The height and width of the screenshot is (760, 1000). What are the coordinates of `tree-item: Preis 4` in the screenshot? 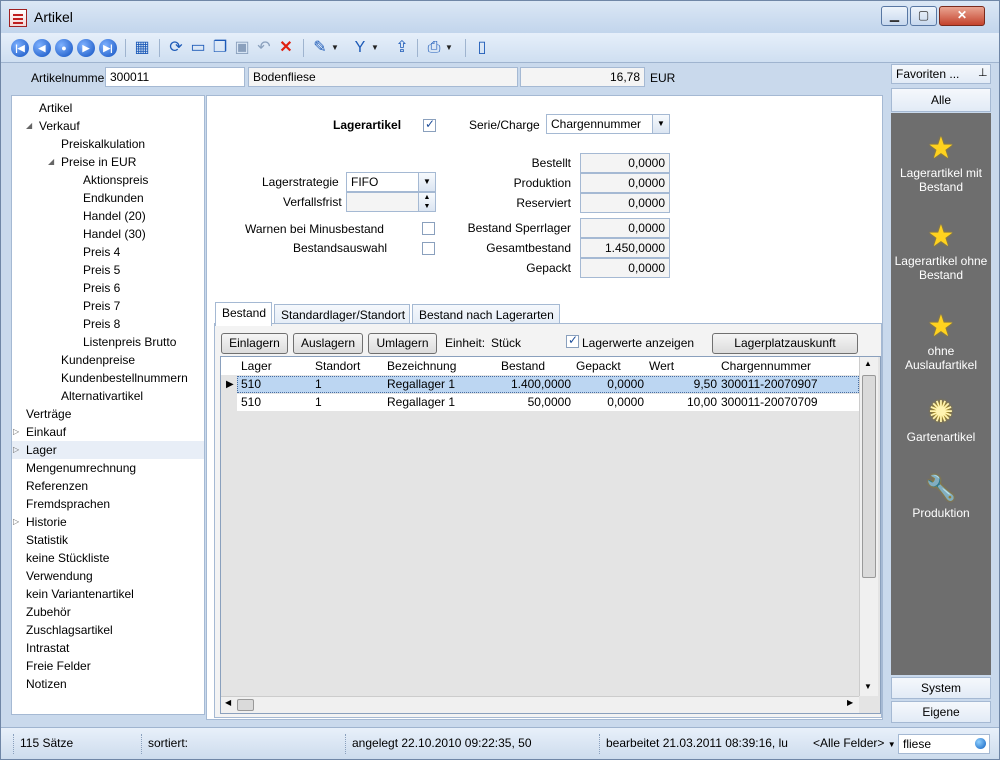 It's located at (101, 252).